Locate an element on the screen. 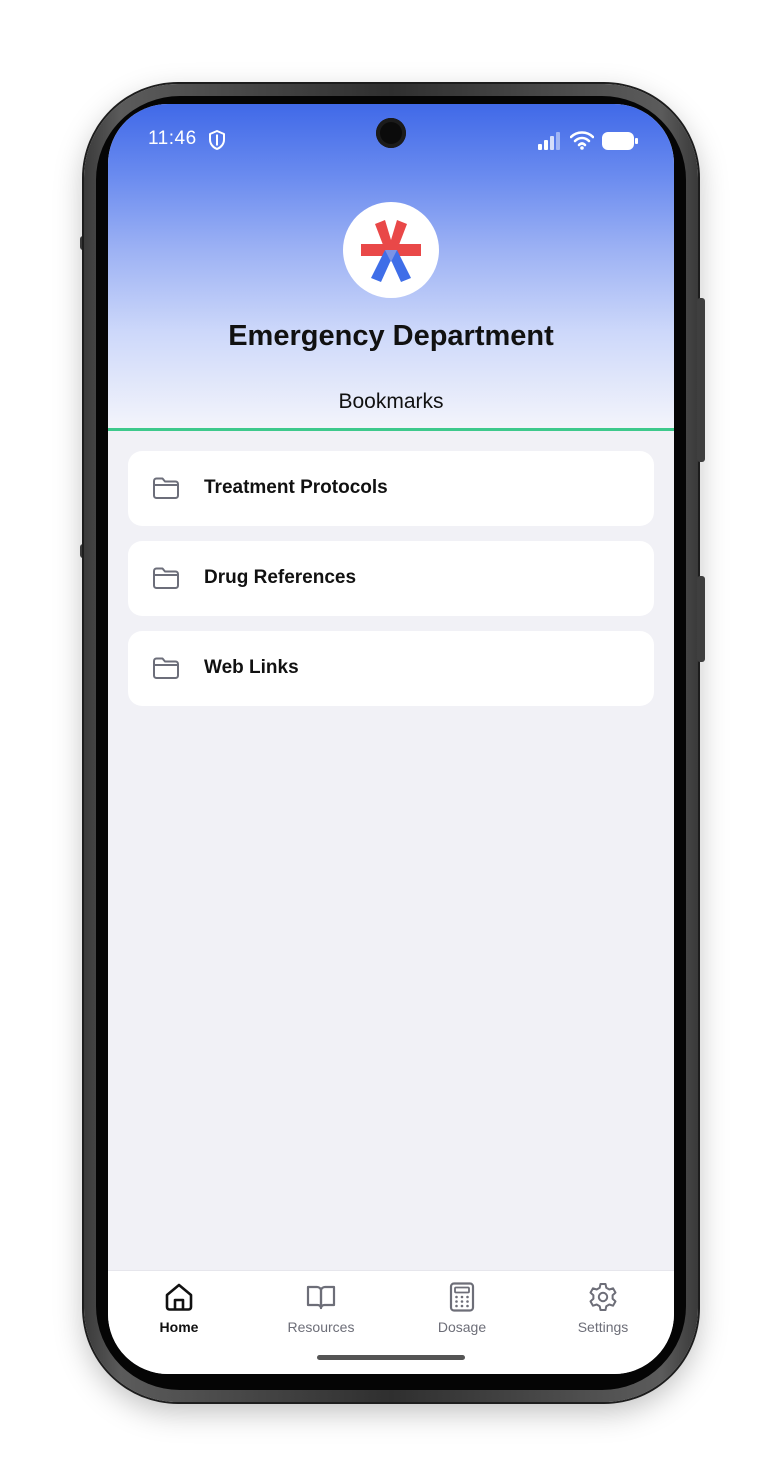  bottom-navigation: Home Resources Dosage Settings is located at coordinates (391, 1322).